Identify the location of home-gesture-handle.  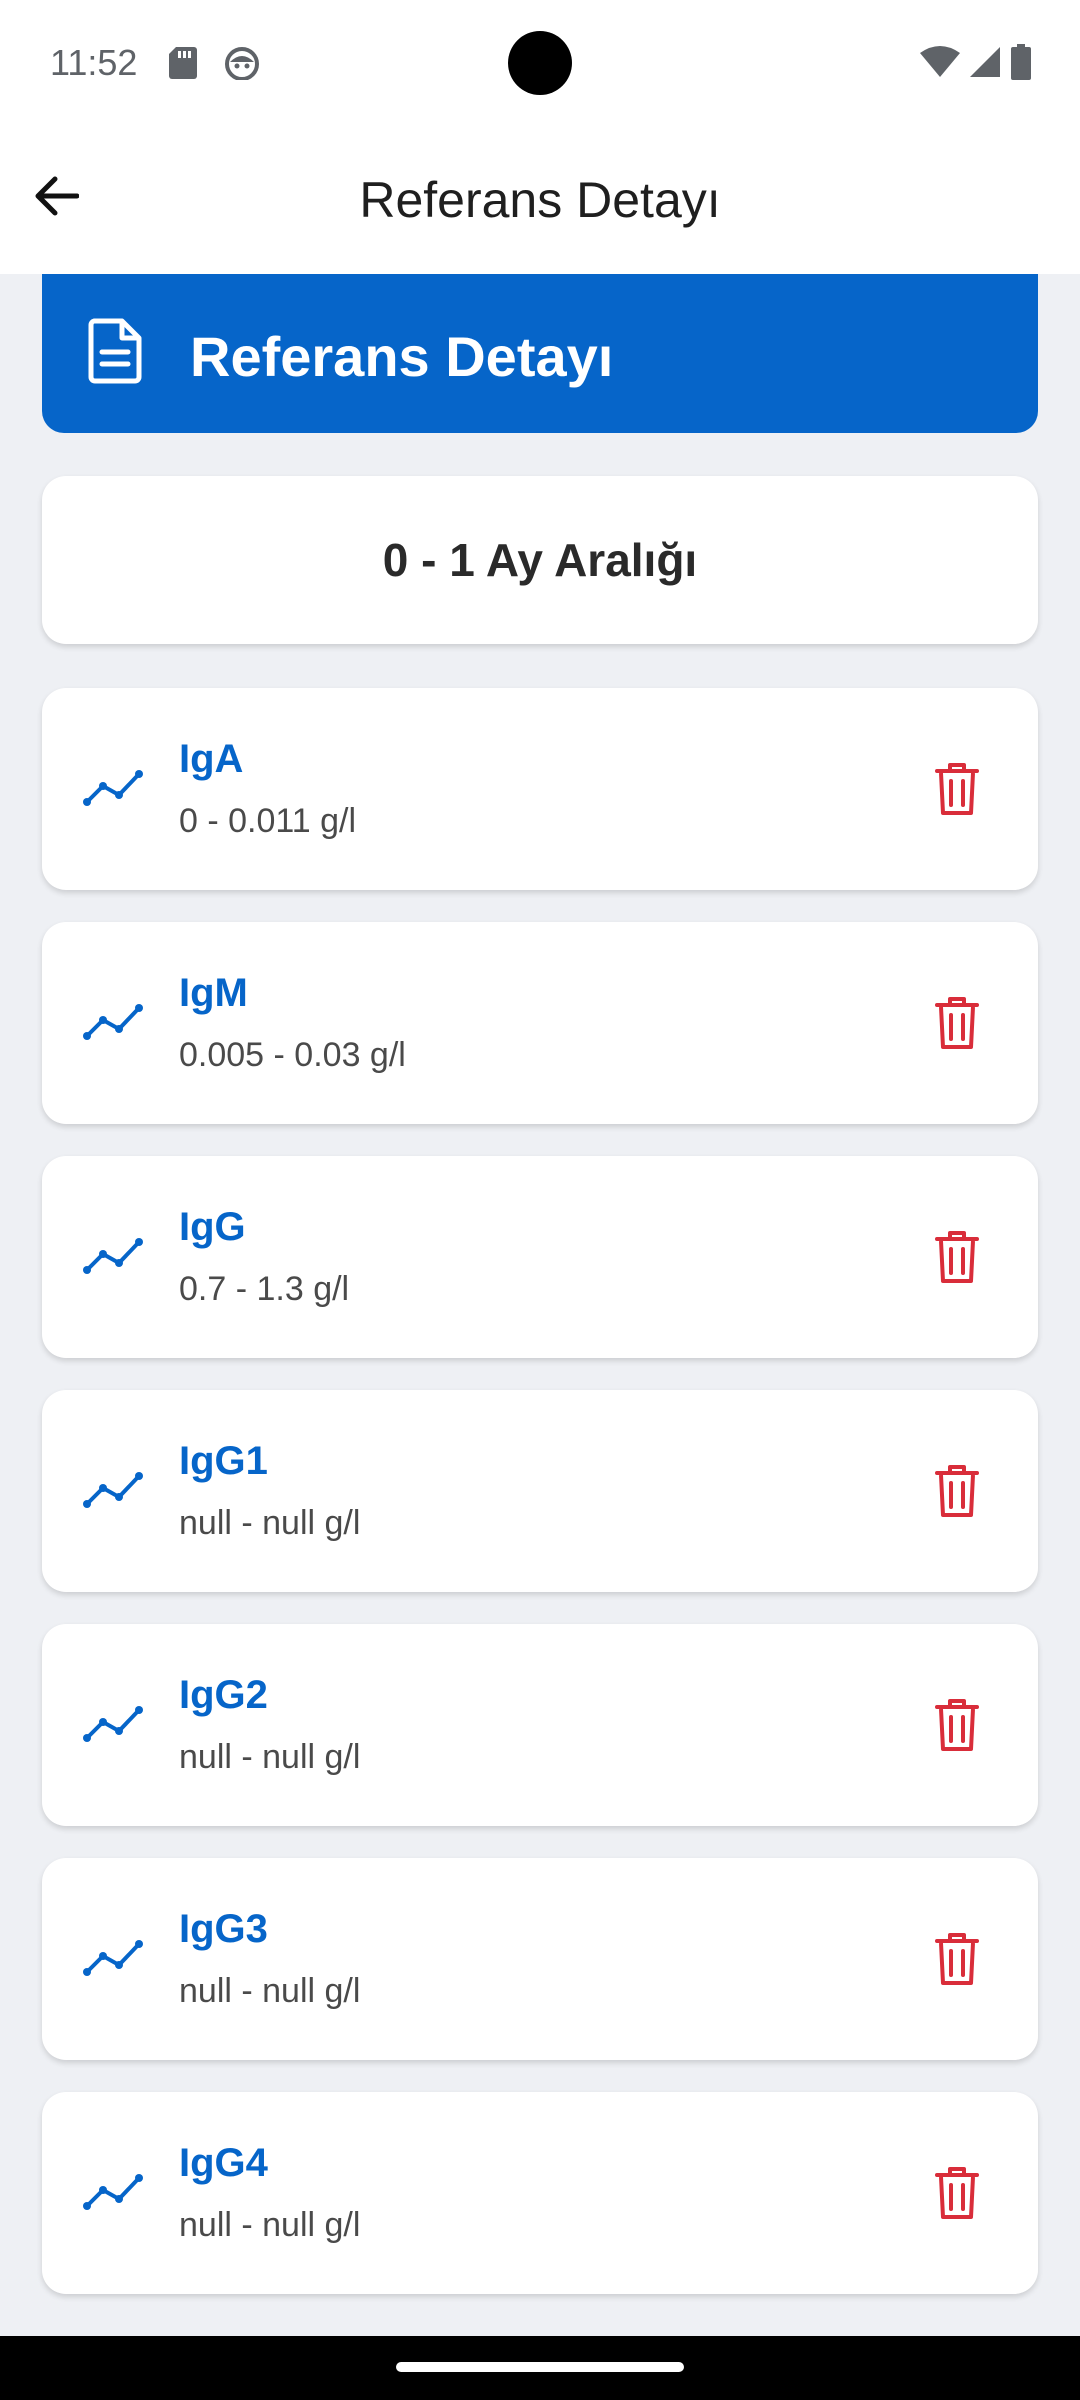
(540, 2367).